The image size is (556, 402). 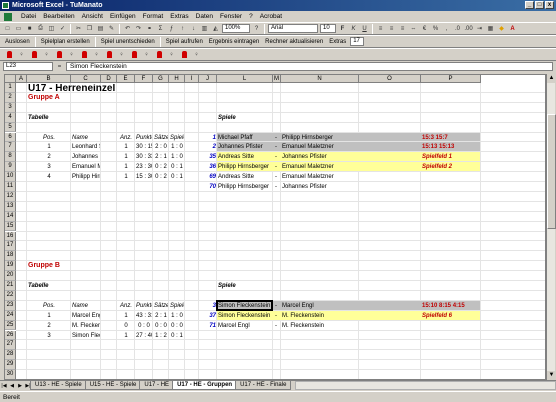 I want to click on match-number: 69, so click(x=208, y=177).